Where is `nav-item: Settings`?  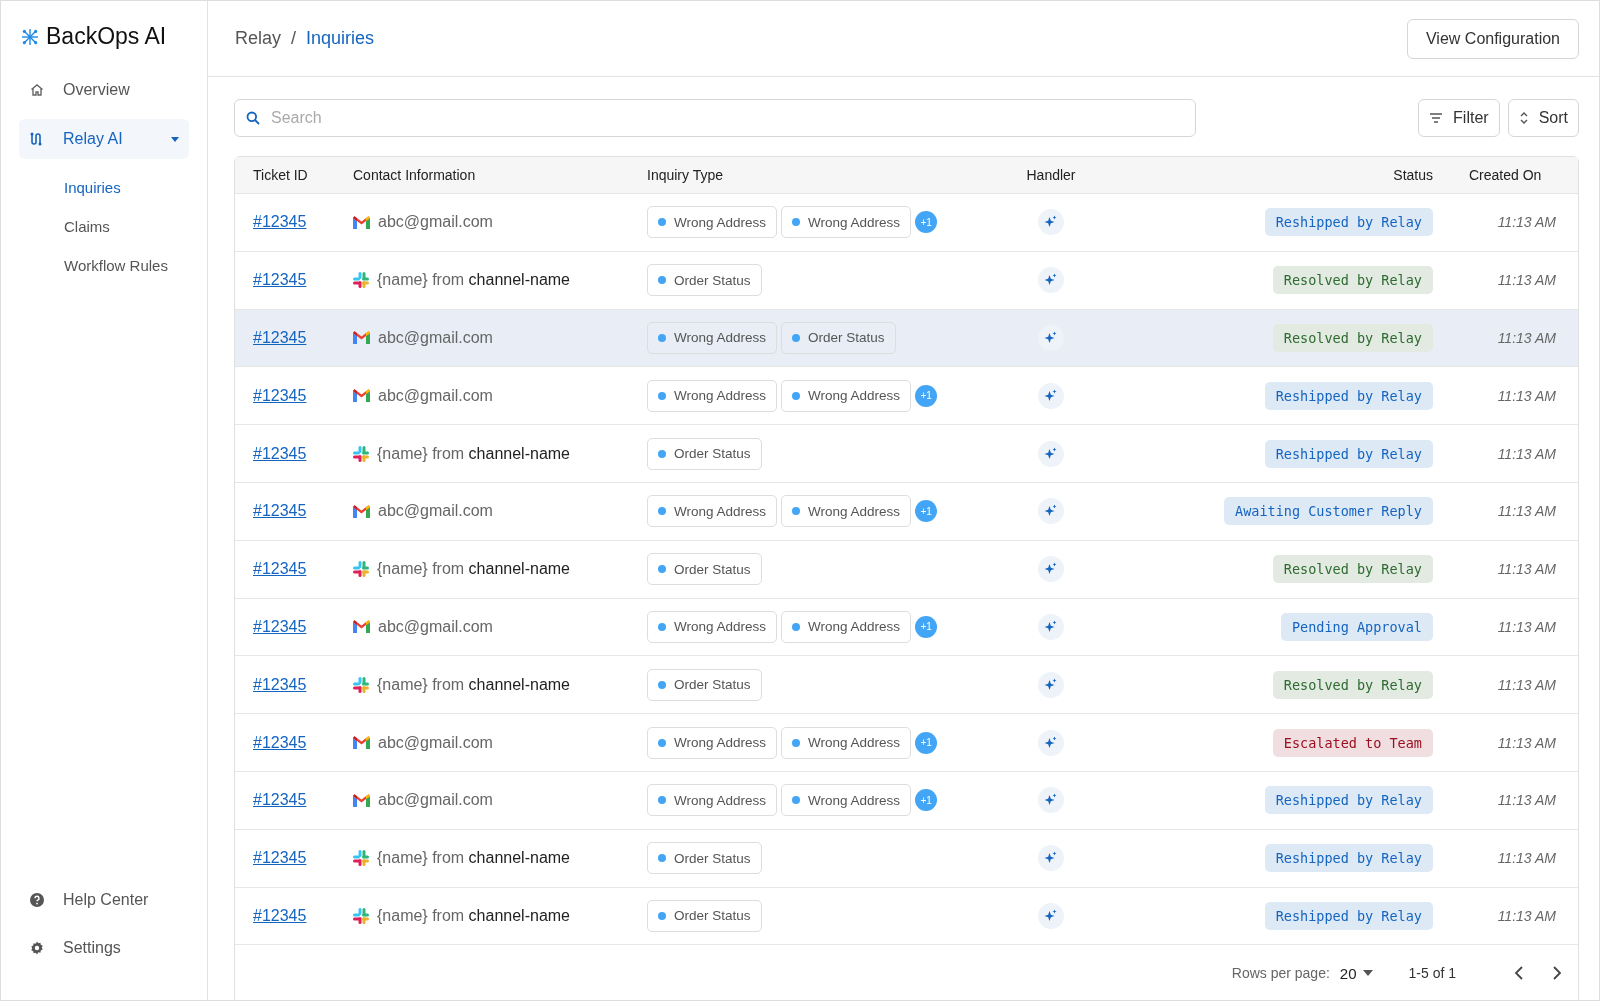 nav-item: Settings is located at coordinates (104, 948).